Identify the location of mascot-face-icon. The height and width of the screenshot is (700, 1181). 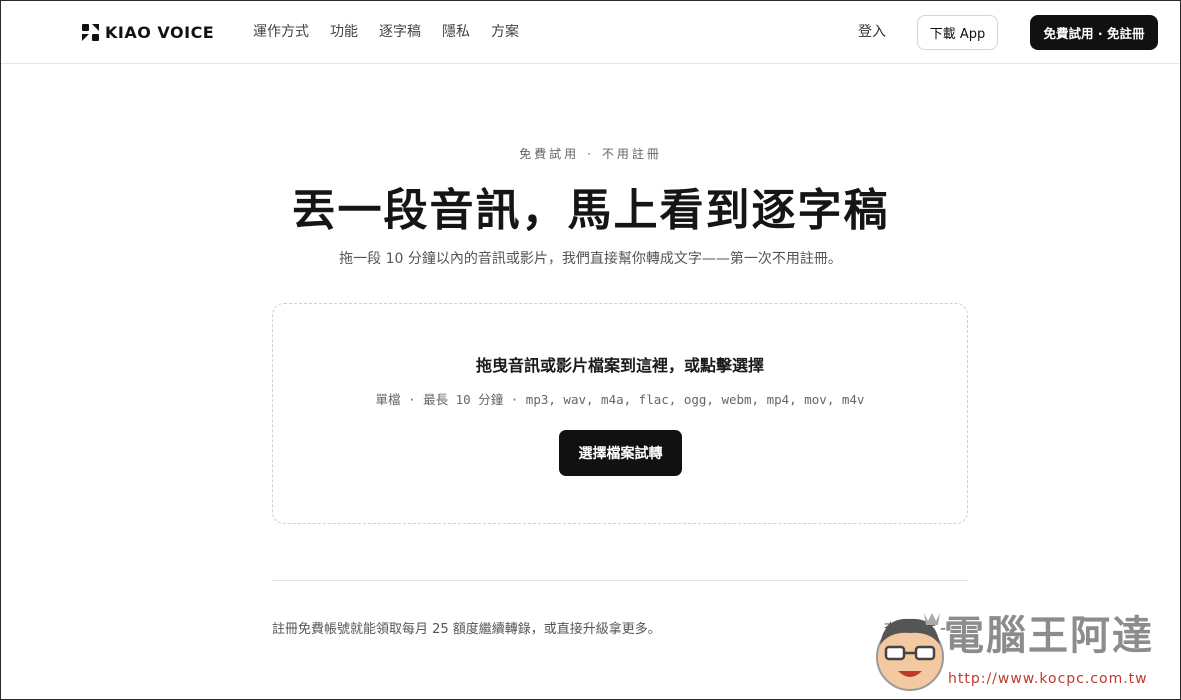
(910, 652).